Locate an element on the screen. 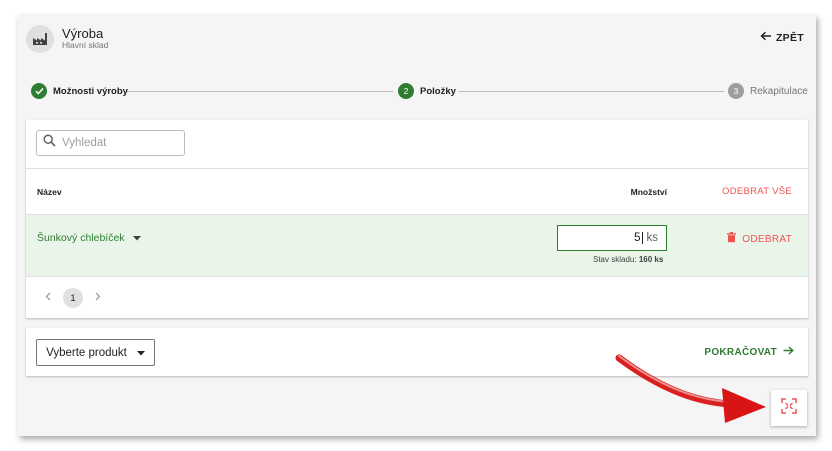 The height and width of the screenshot is (451, 832). warehouse-subtitle: Hlavní sklad is located at coordinates (85, 45).